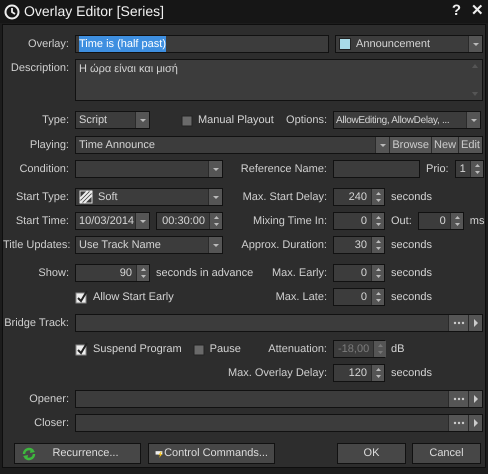  Describe the element at coordinates (94, 11) in the screenshot. I see `window-title: Overlay Editor [Series]` at that location.